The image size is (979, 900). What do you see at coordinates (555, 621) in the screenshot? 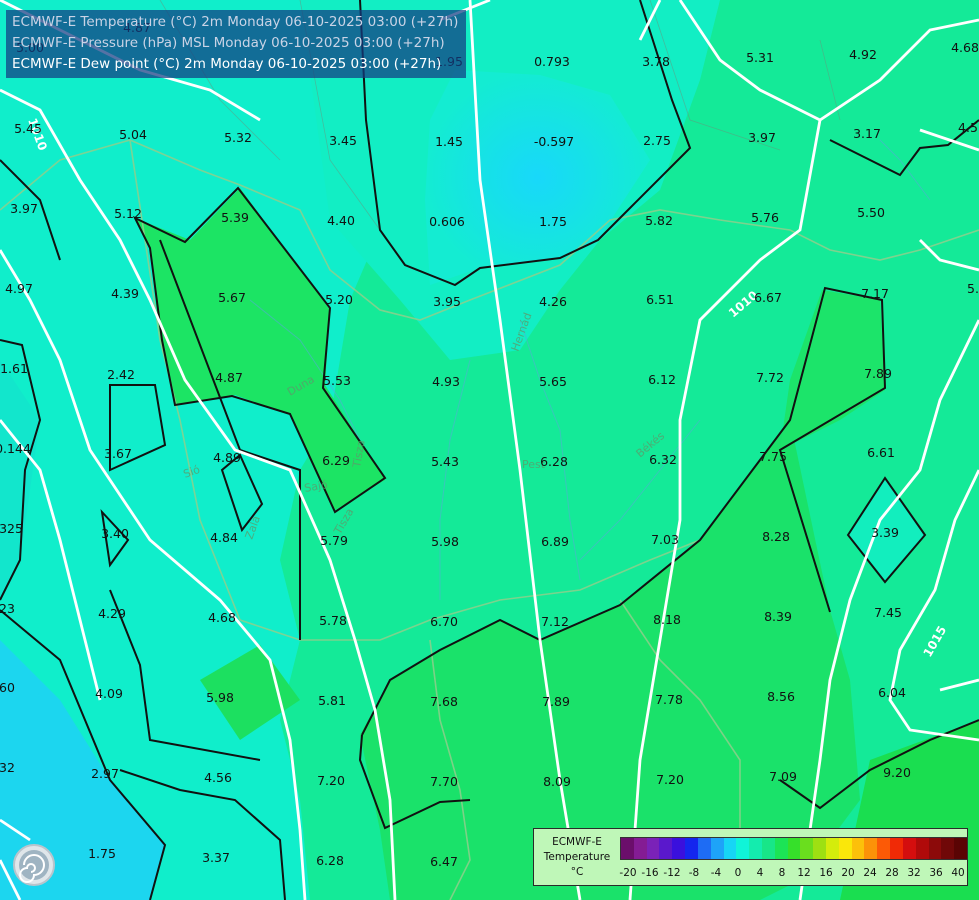
I see `map-value-label: 7.12` at bounding box center [555, 621].